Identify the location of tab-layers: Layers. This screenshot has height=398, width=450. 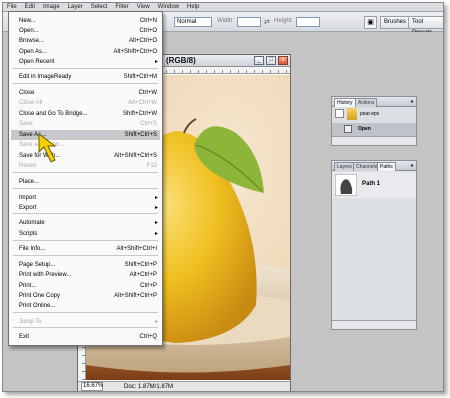
(345, 166).